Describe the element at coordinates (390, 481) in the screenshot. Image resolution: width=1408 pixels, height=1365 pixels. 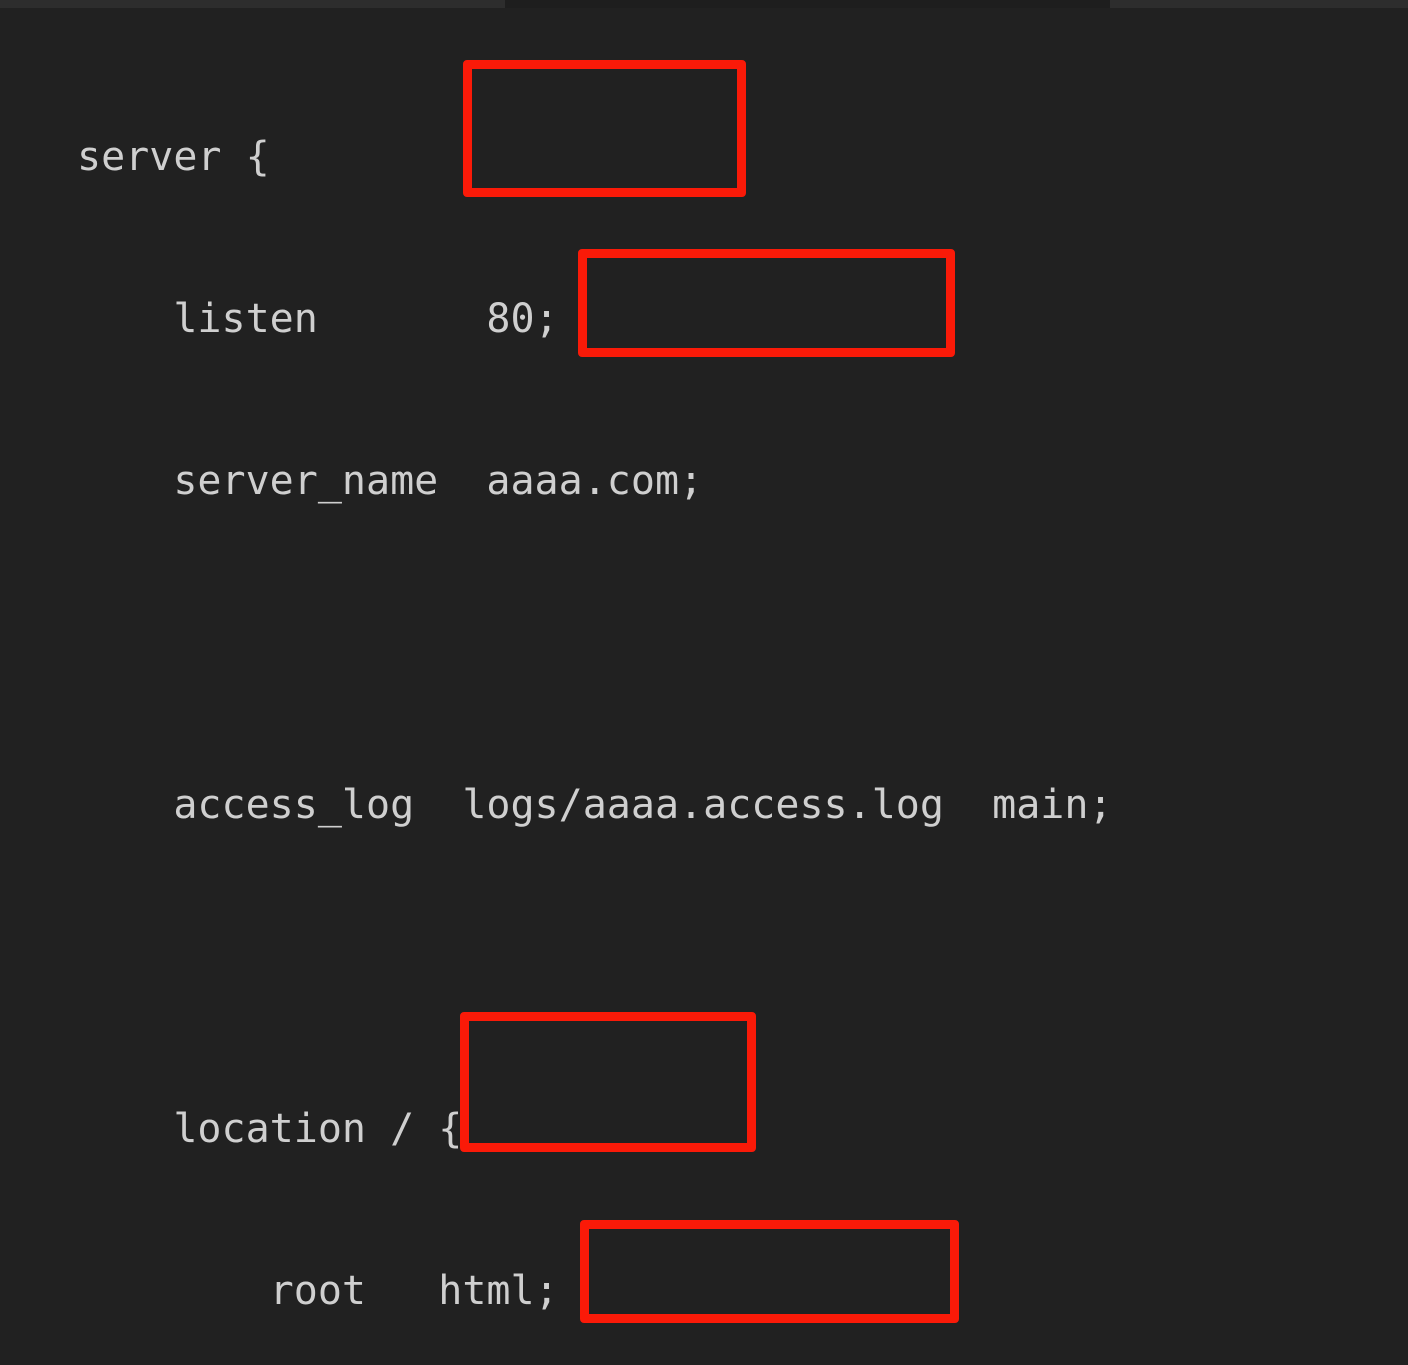
I see `code-line: server_name aaaa.com;` at that location.